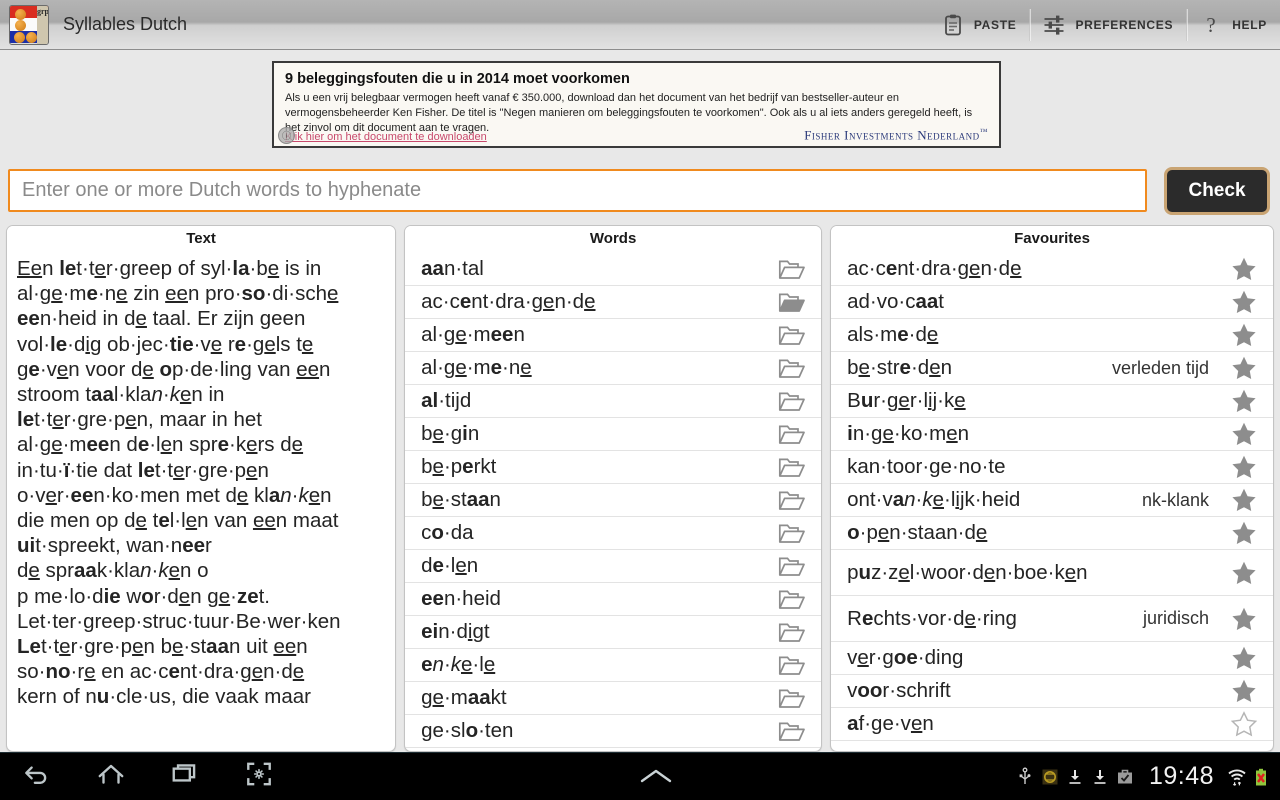  What do you see at coordinates (1217, 191) in the screenshot?
I see `check-button: Check` at bounding box center [1217, 191].